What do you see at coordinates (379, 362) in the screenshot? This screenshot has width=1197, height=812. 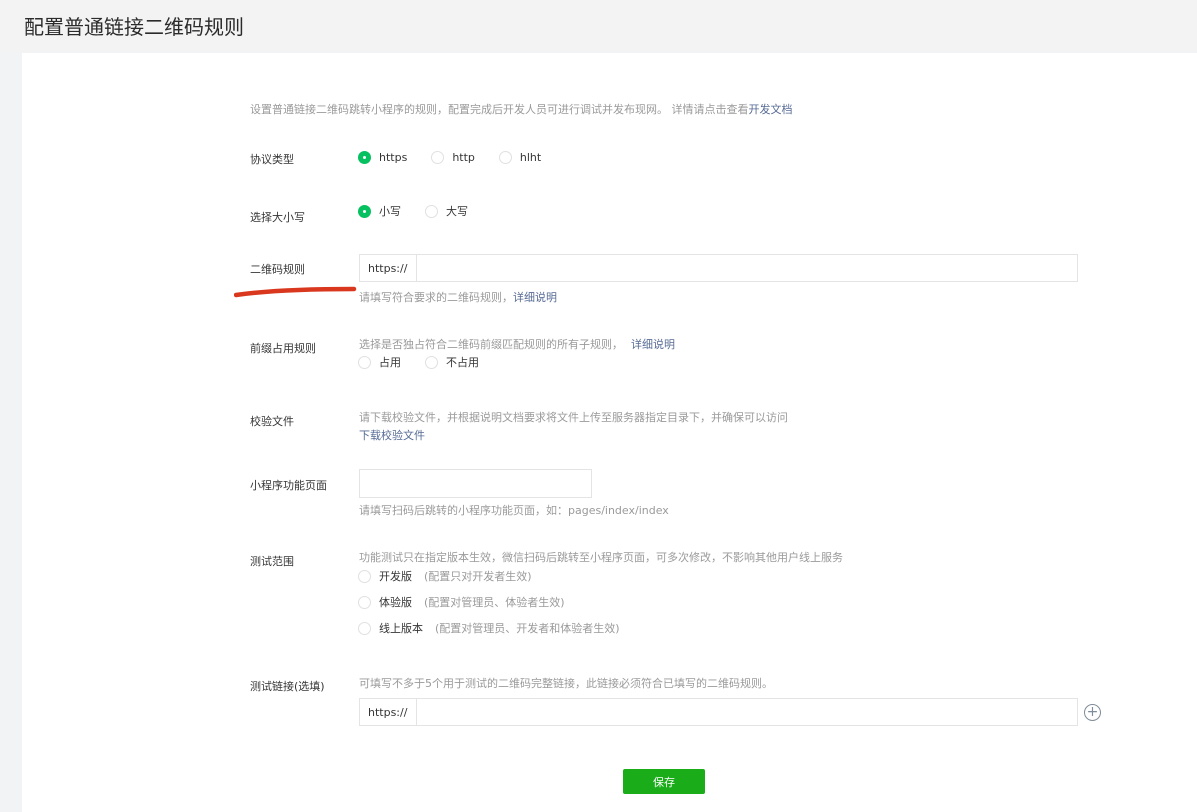 I see `prefix-option-occupy: 占用` at bounding box center [379, 362].